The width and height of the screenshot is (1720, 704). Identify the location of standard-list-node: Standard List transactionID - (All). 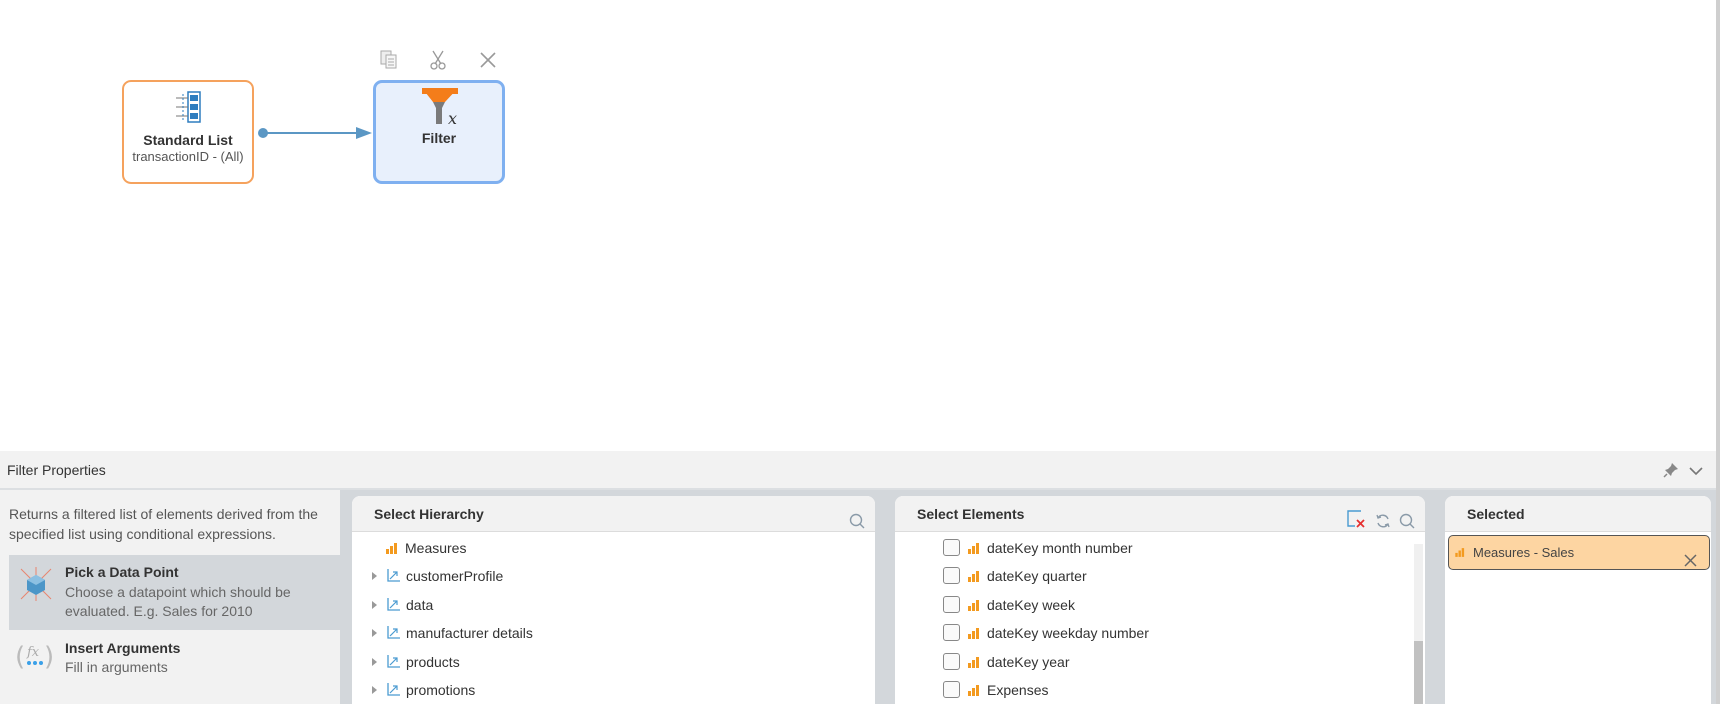
(188, 132).